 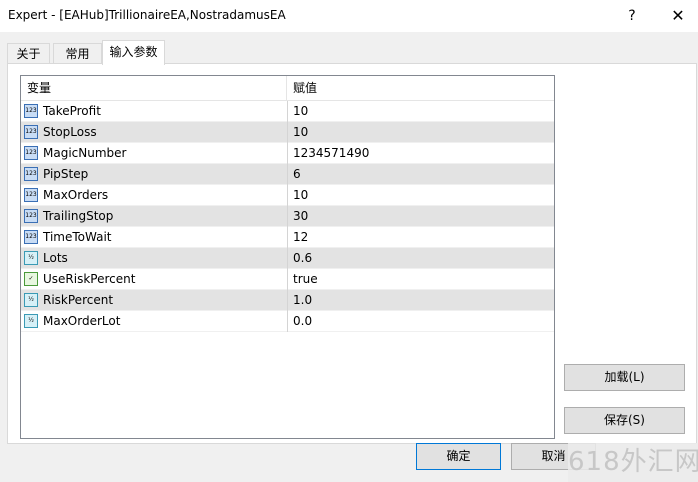 What do you see at coordinates (302, 321) in the screenshot?
I see `parameter-value: 0.0` at bounding box center [302, 321].